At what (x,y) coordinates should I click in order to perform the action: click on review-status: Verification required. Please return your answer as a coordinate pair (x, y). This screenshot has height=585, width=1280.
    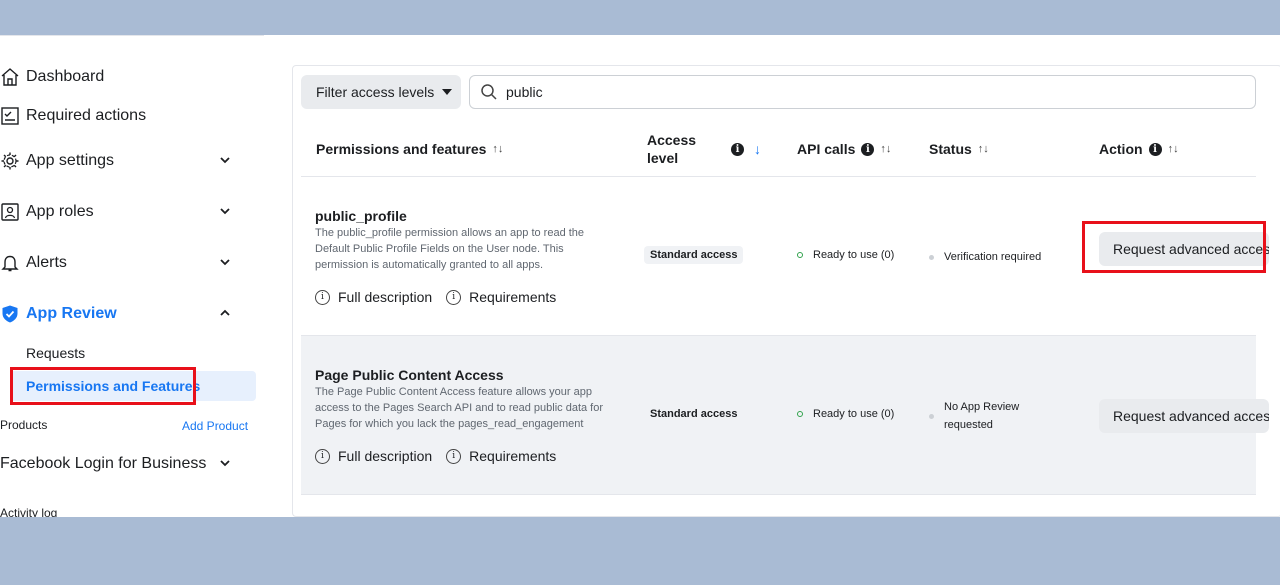
    Looking at the image, I should click on (985, 257).